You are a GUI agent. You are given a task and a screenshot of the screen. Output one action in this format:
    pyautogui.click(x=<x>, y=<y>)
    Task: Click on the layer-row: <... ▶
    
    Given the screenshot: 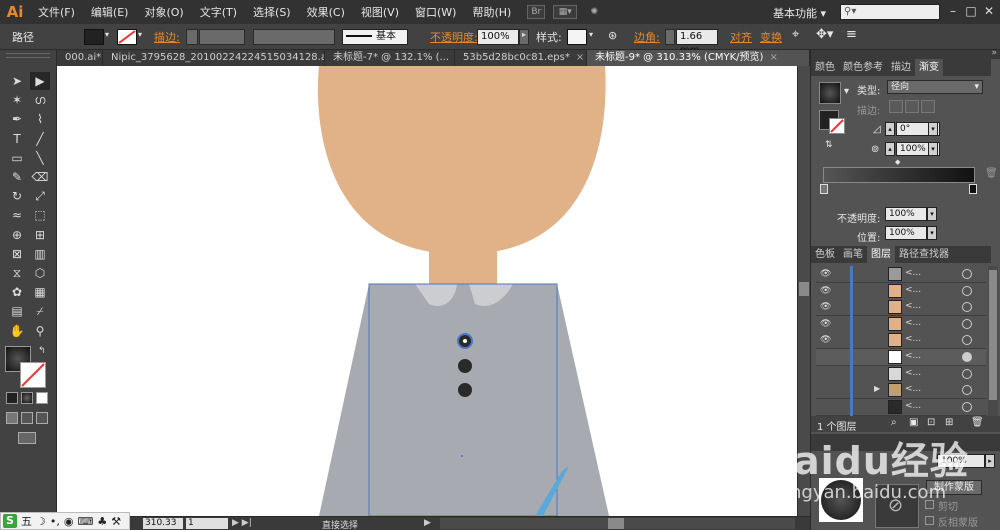 What is the action you would take?
    pyautogui.click(x=901, y=391)
    